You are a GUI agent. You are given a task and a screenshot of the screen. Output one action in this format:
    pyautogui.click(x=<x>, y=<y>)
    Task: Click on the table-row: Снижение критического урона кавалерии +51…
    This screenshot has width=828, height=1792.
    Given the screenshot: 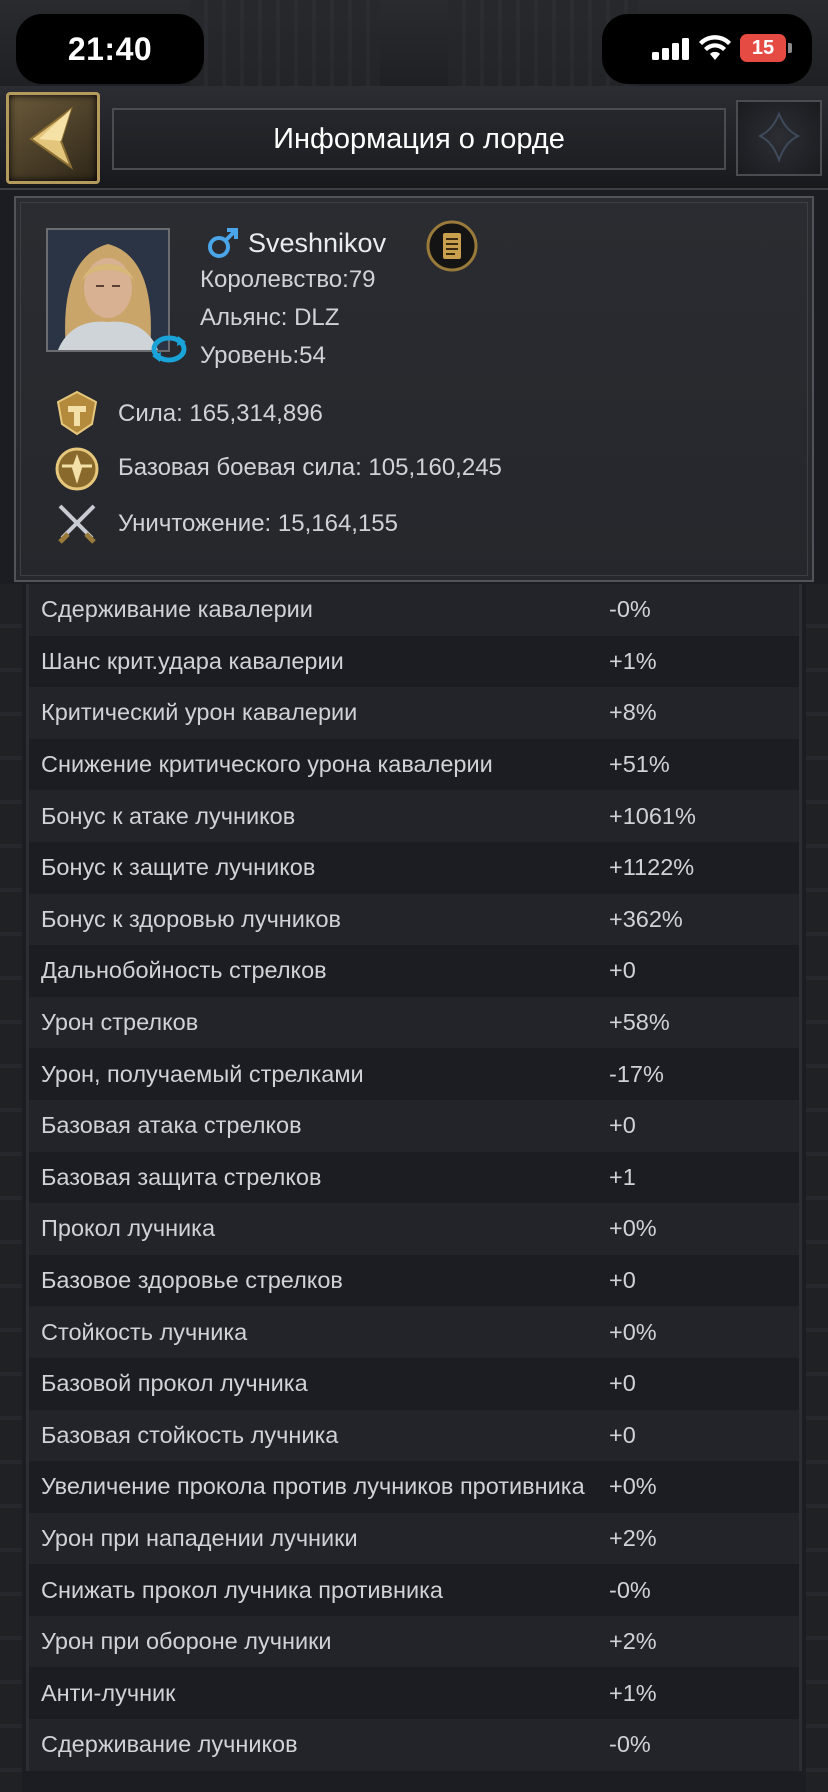 What is the action you would take?
    pyautogui.click(x=414, y=764)
    